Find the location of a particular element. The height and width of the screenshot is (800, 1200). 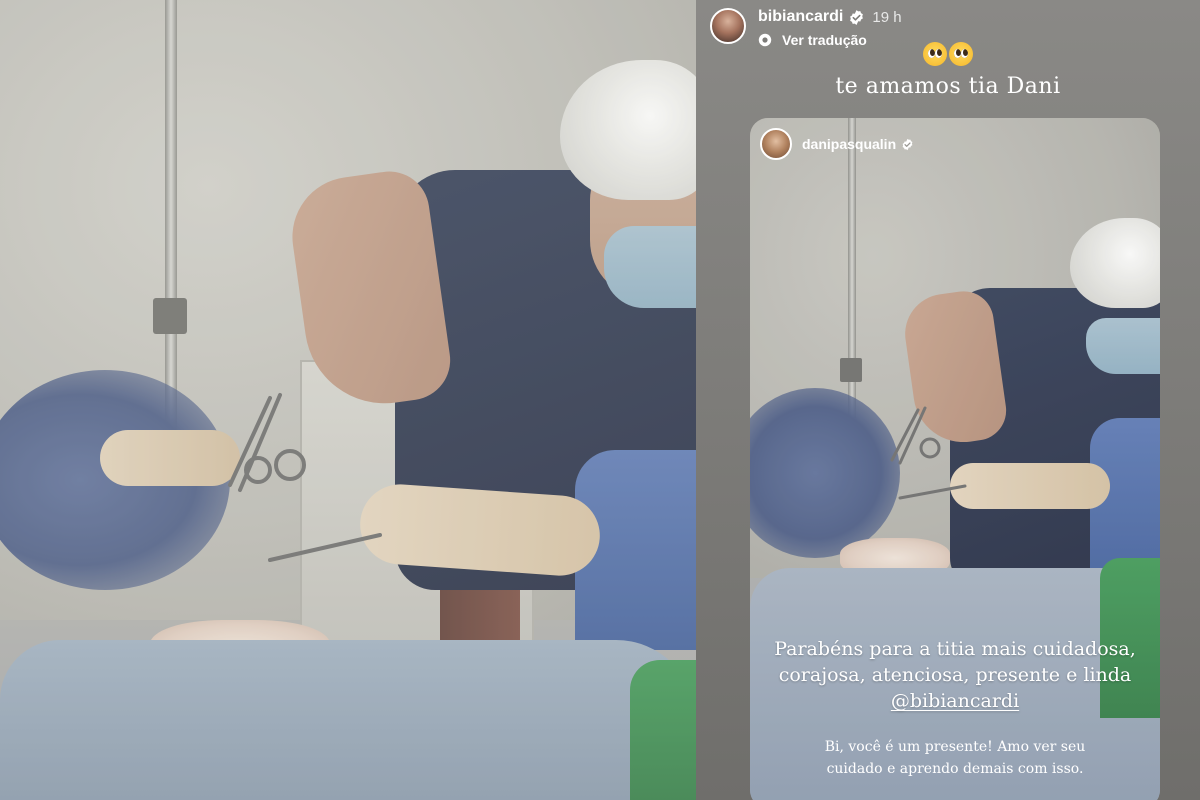

header-row: bibiancardi 19 h is located at coordinates (830, 17).